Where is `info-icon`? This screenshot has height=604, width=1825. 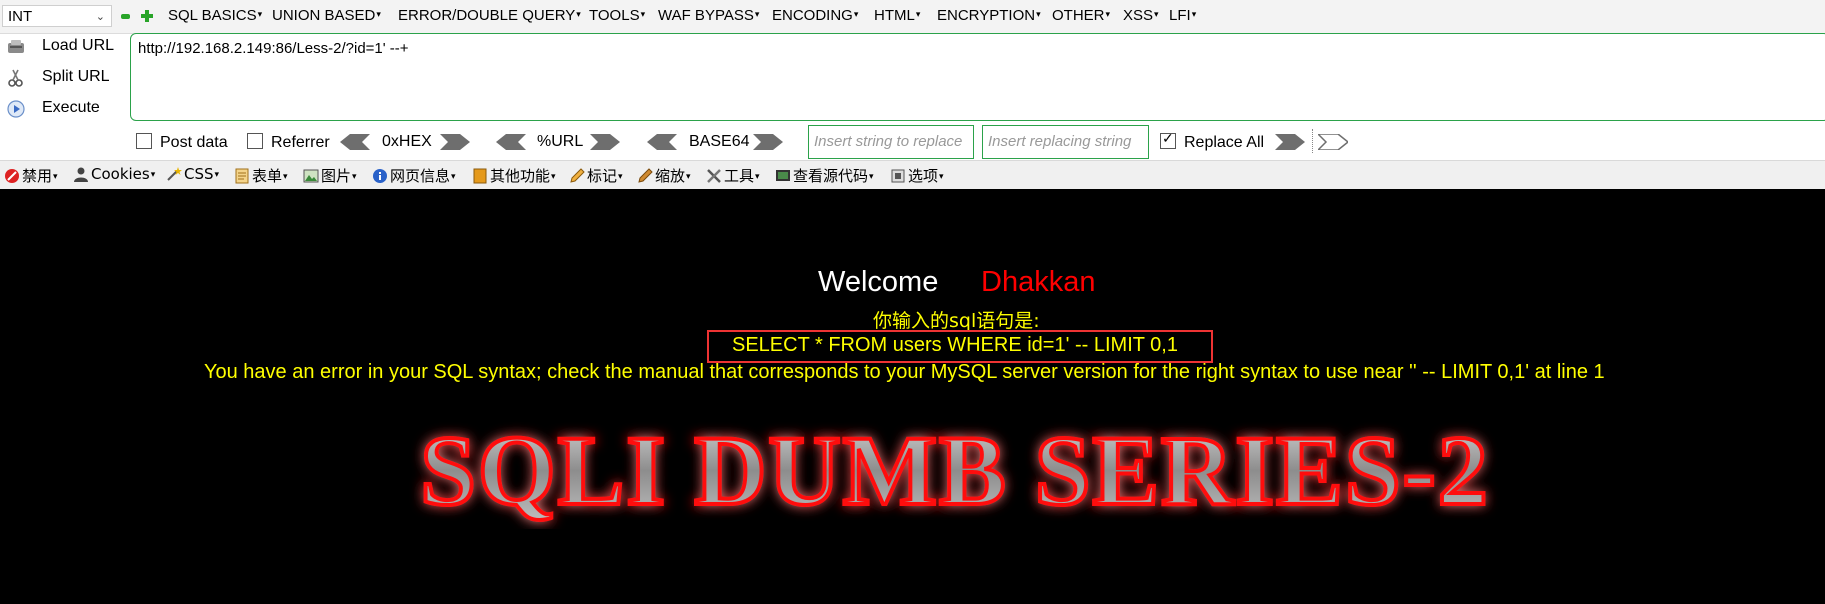
info-icon is located at coordinates (380, 176).